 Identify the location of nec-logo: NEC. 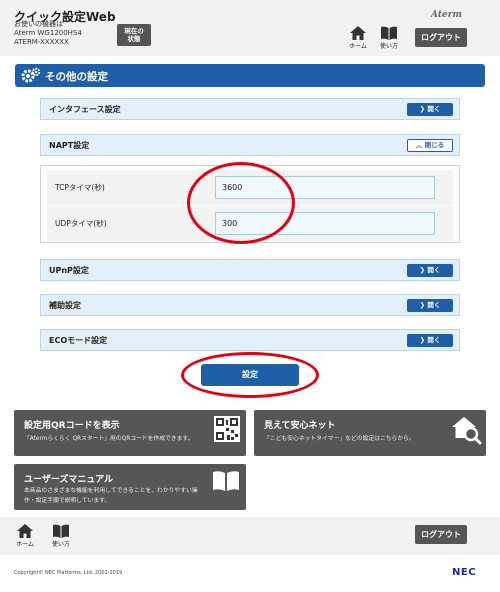
(464, 572).